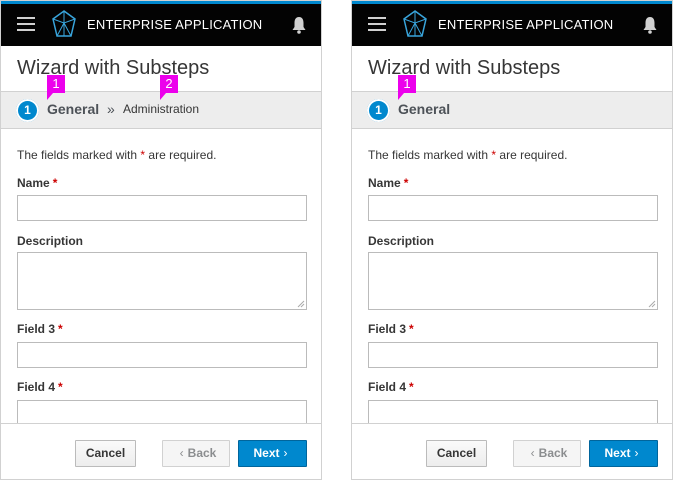  What do you see at coordinates (161, 109) in the screenshot?
I see `substep-label: Administration` at bounding box center [161, 109].